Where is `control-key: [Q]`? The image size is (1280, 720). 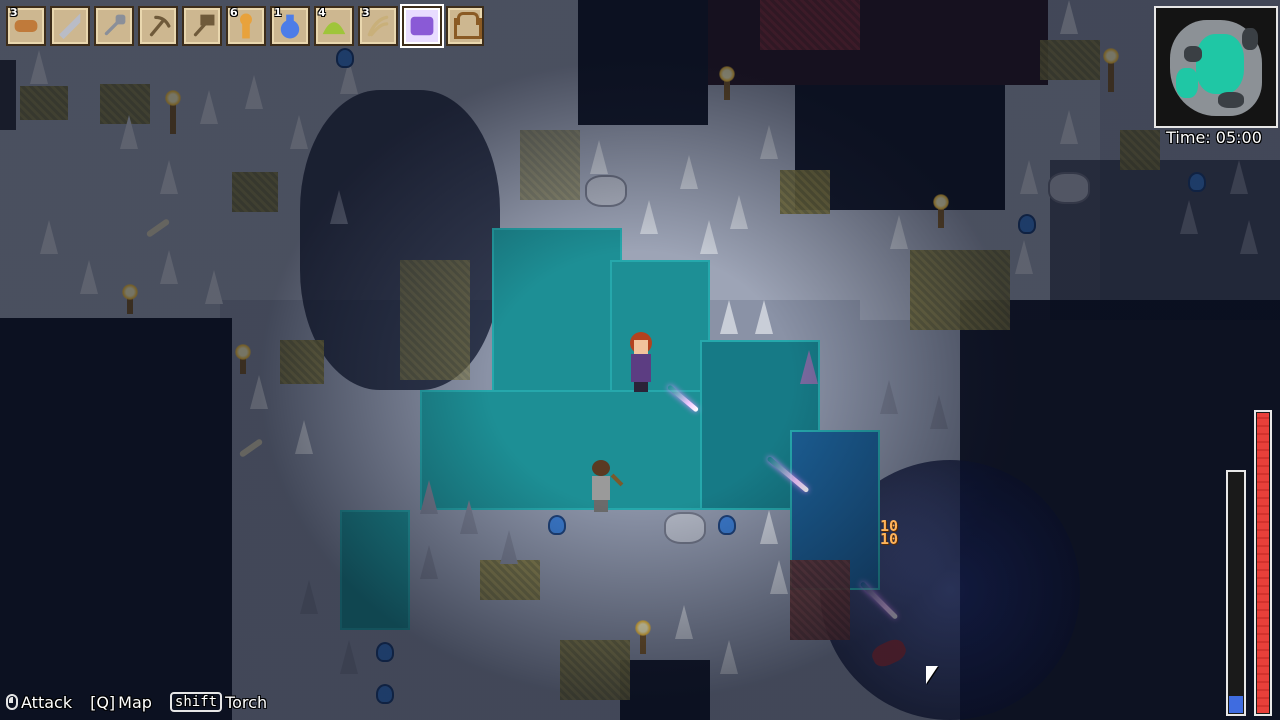 control-key: [Q] is located at coordinates (103, 702).